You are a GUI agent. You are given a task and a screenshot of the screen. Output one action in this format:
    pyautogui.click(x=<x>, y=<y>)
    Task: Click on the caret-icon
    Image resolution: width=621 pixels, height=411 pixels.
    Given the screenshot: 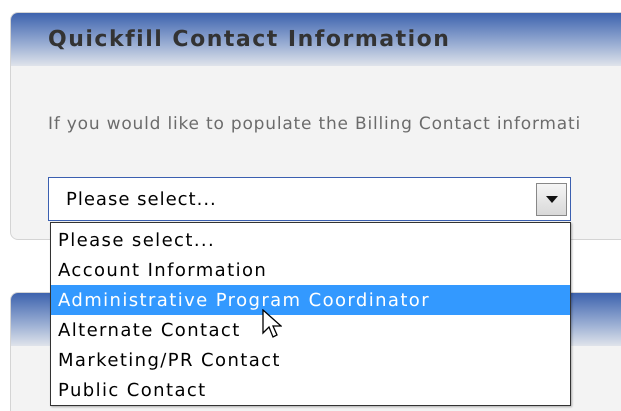 What is the action you would take?
    pyautogui.click(x=552, y=199)
    